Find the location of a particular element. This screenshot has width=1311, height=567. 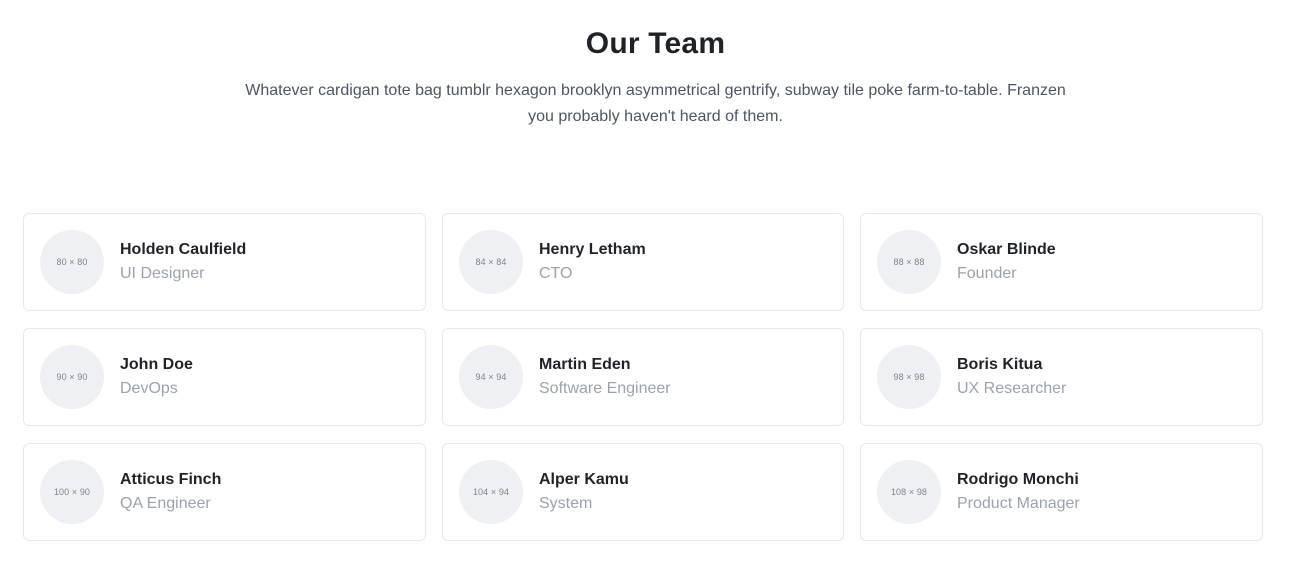

member-info: Boris Kitua UX Researcher is located at coordinates (1011, 377).